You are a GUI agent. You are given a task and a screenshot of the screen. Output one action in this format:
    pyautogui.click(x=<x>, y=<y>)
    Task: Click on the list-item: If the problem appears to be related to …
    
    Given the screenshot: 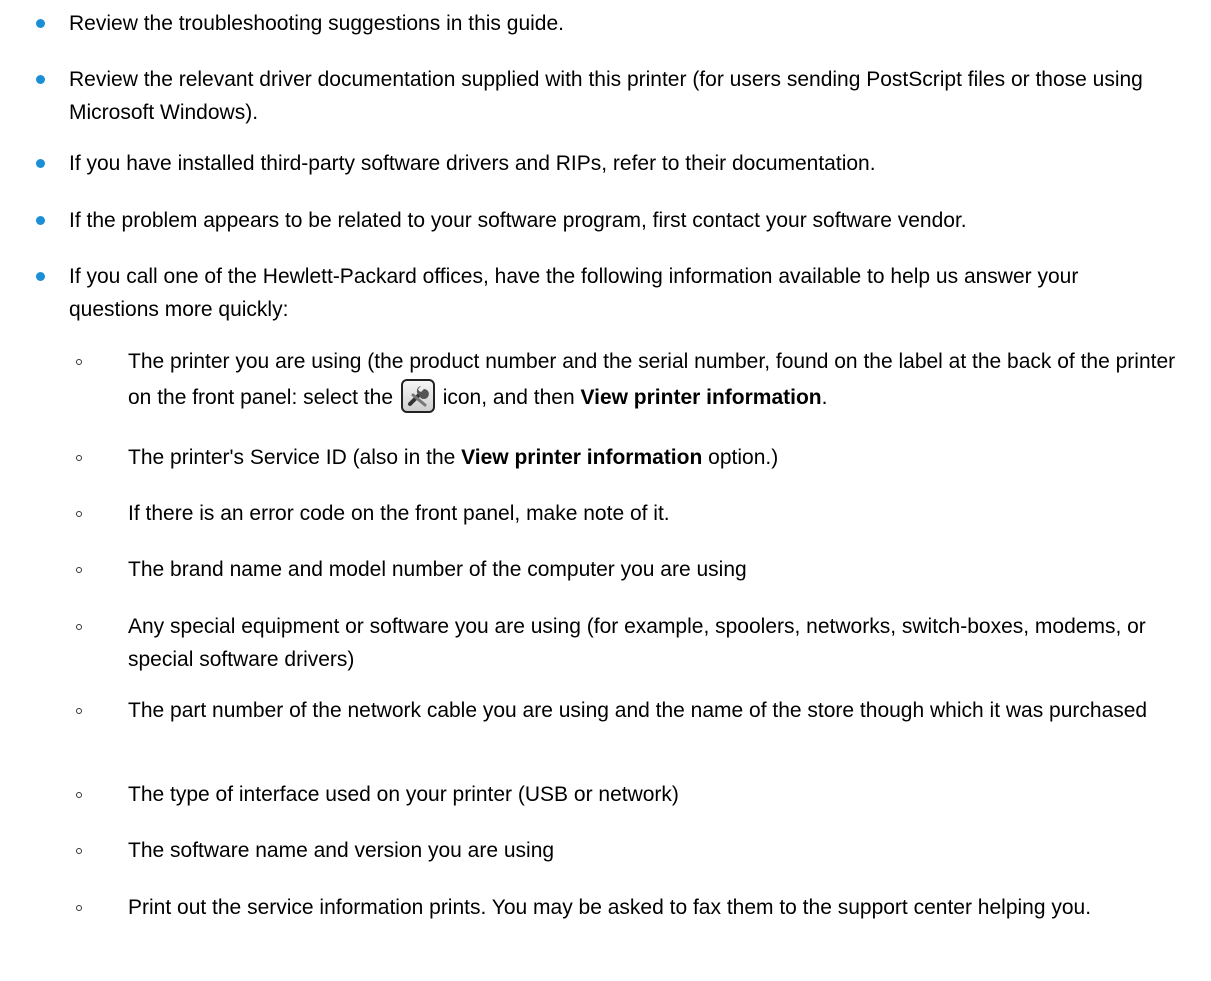 What is the action you would take?
    pyautogui.click(x=518, y=220)
    